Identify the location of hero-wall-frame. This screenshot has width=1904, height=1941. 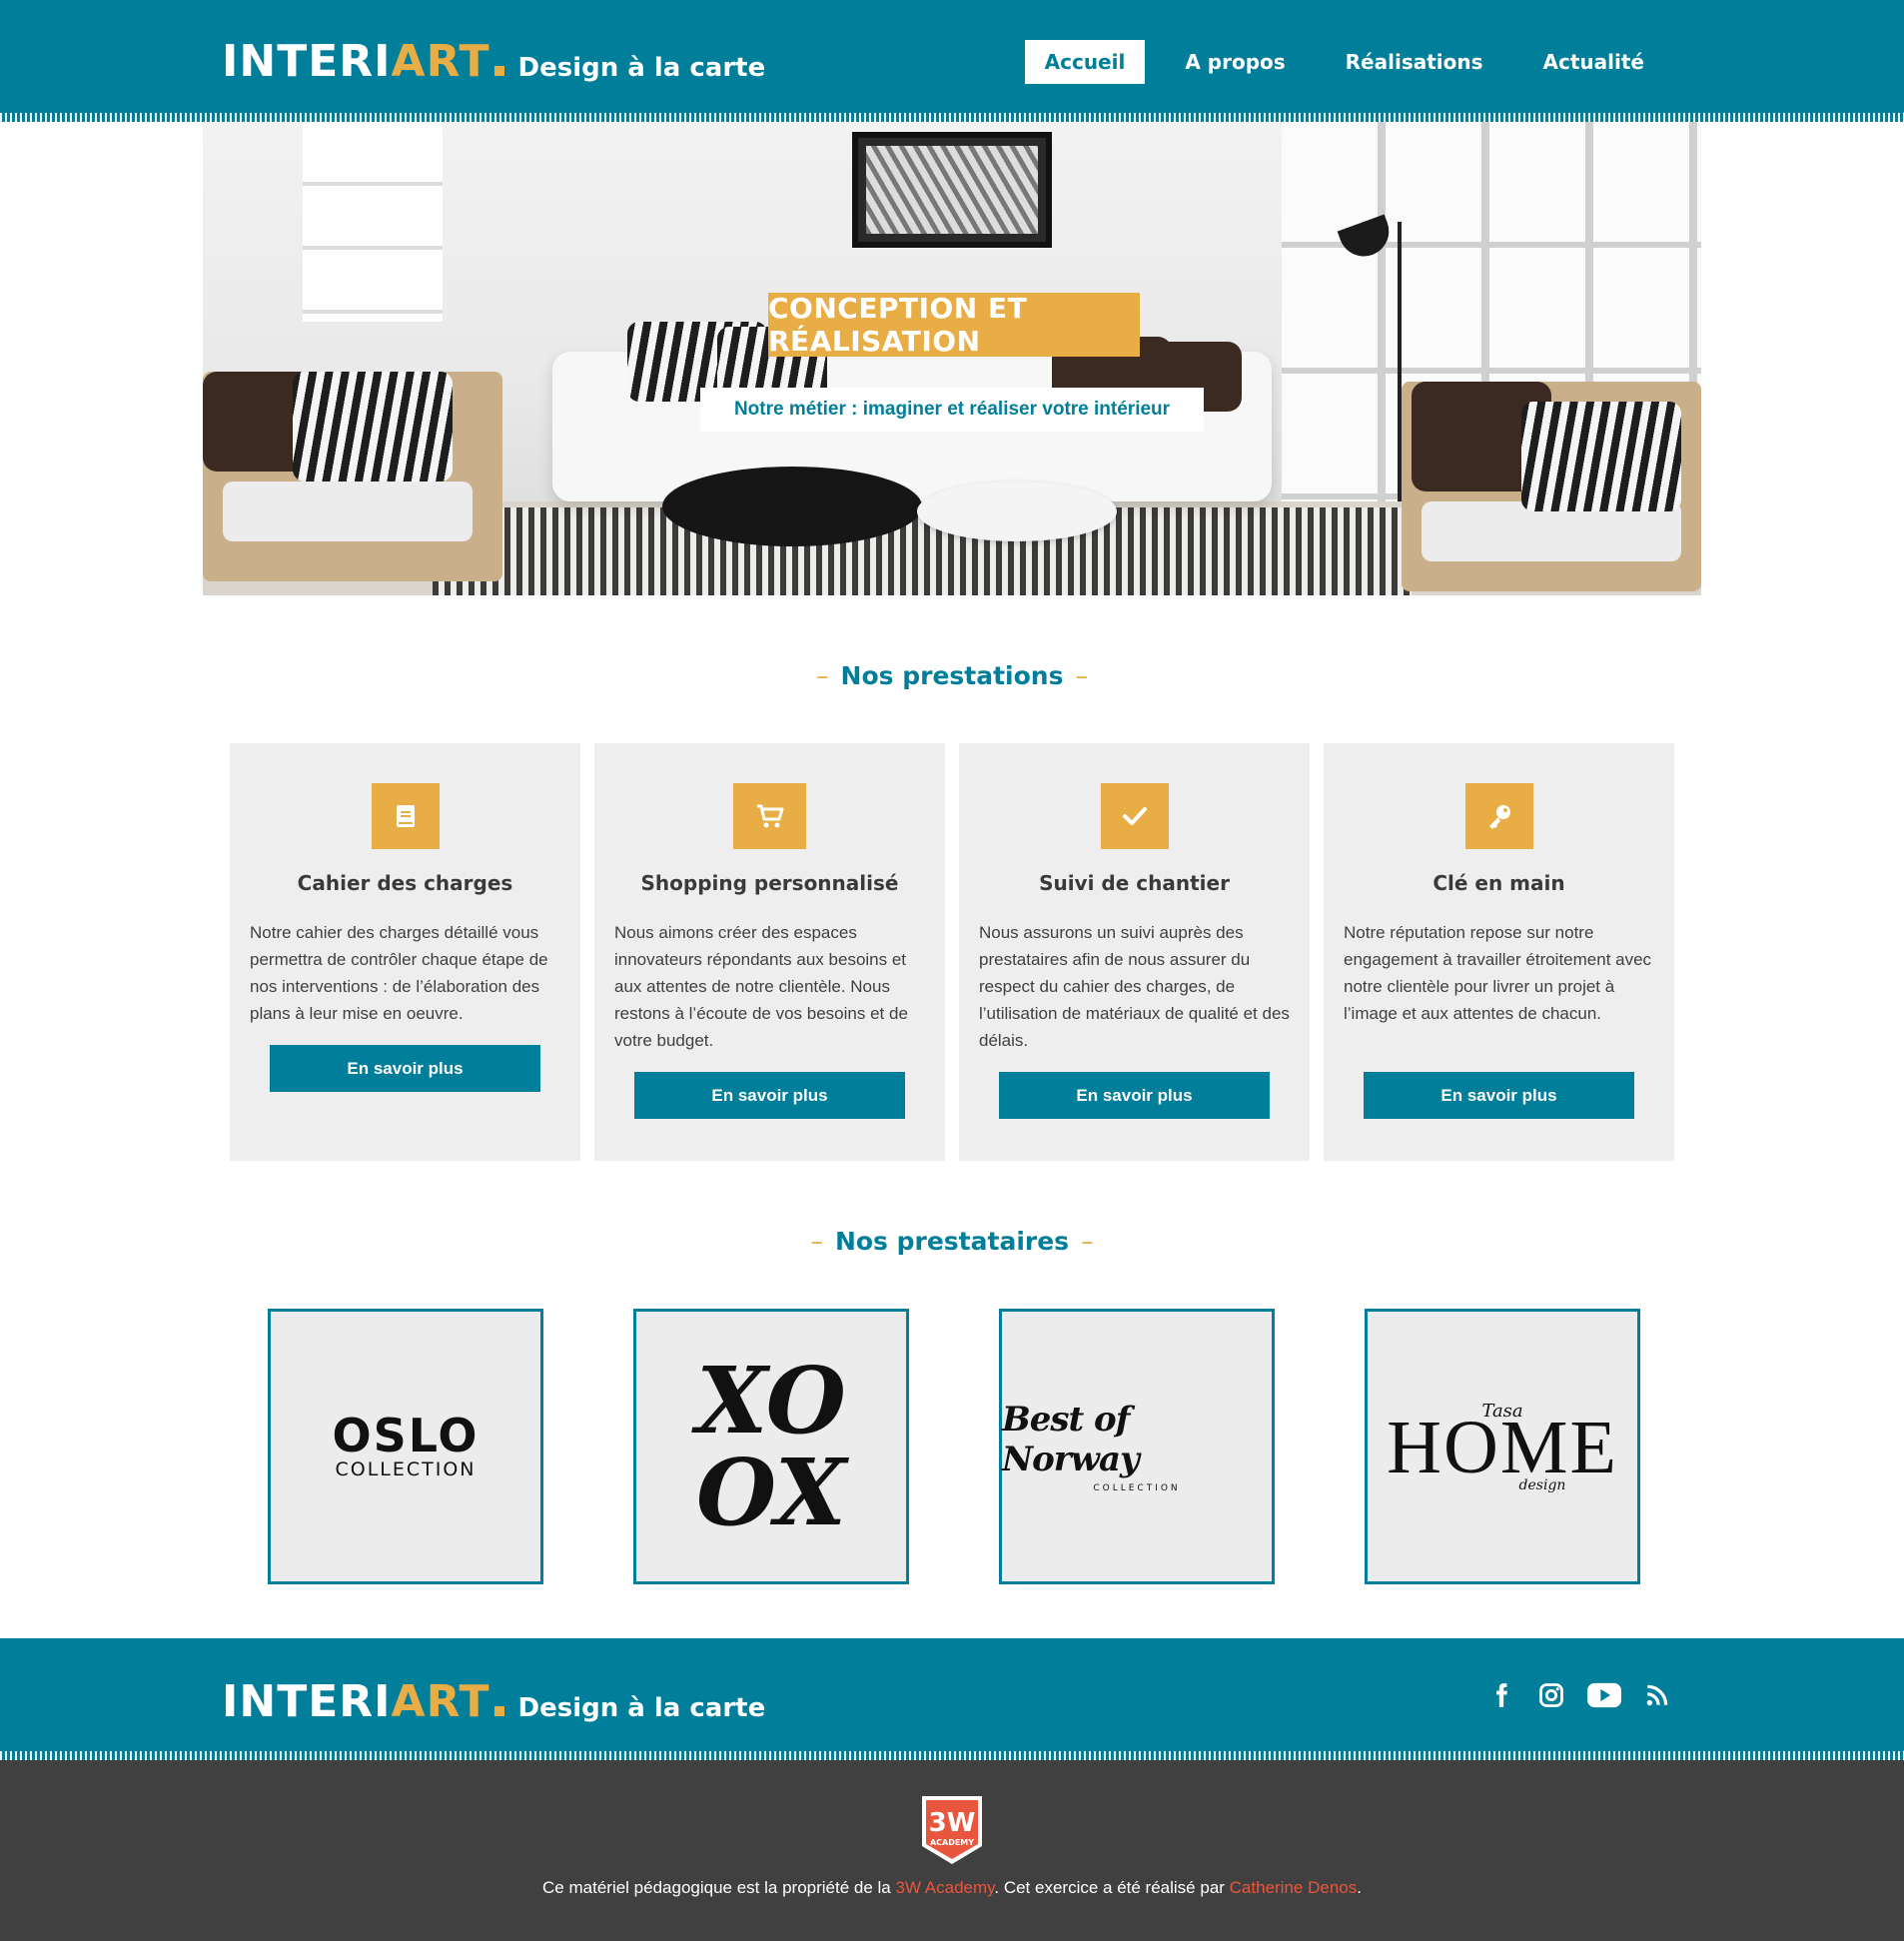
(952, 190).